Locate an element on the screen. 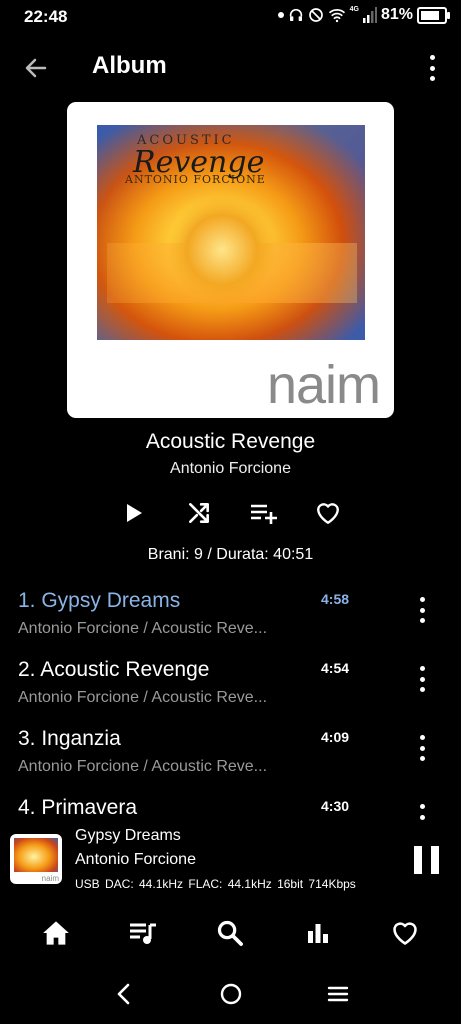  album-art: ACOUSTIC Revenge ANTONIO FORCIONE is located at coordinates (231, 232).